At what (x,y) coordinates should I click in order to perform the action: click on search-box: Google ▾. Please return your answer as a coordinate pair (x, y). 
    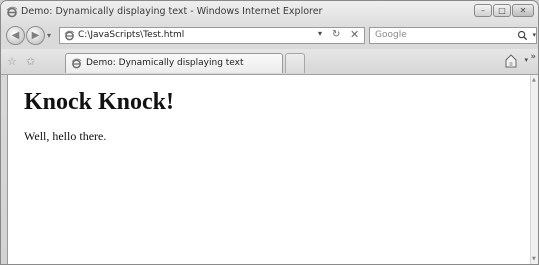
    Looking at the image, I should click on (453, 35).